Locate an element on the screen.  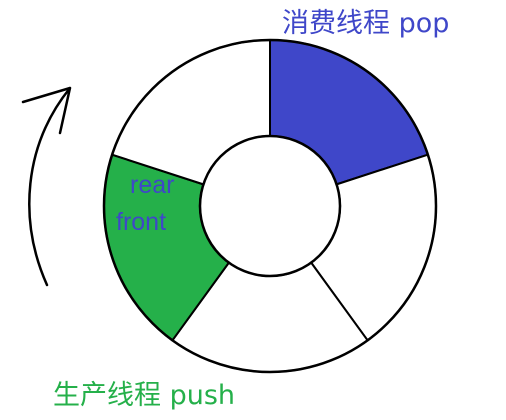
rear-pointer-label: rear is located at coordinates (152, 185).